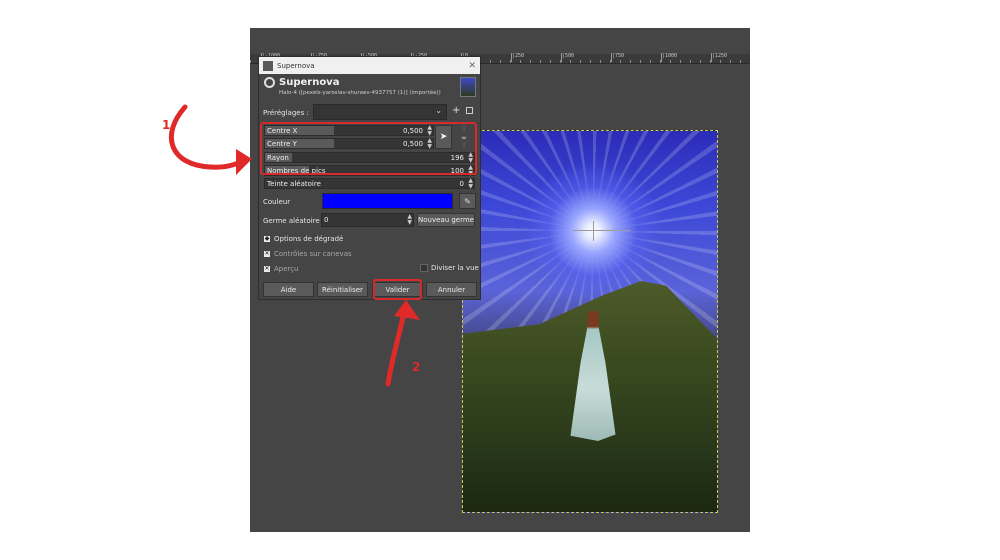 The height and width of the screenshot is (560, 1000). Describe the element at coordinates (469, 110) in the screenshot. I see `manage-presets-icon` at that location.